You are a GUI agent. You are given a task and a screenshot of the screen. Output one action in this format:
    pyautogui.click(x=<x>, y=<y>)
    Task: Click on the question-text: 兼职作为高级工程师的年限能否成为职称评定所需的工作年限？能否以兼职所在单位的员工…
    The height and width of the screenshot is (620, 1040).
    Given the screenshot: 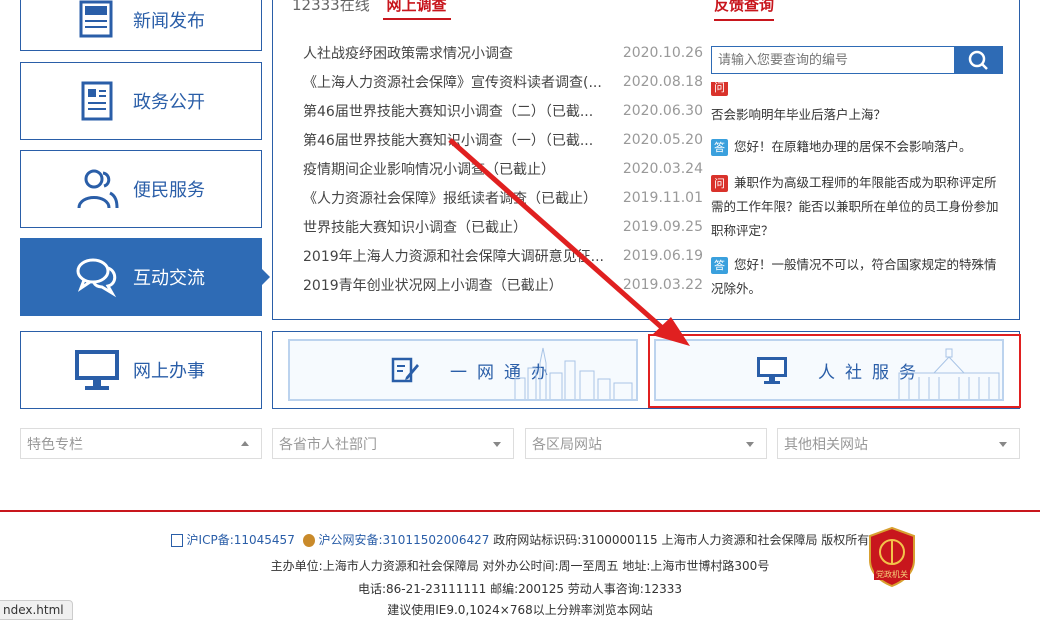 What is the action you would take?
    pyautogui.click(x=855, y=206)
    